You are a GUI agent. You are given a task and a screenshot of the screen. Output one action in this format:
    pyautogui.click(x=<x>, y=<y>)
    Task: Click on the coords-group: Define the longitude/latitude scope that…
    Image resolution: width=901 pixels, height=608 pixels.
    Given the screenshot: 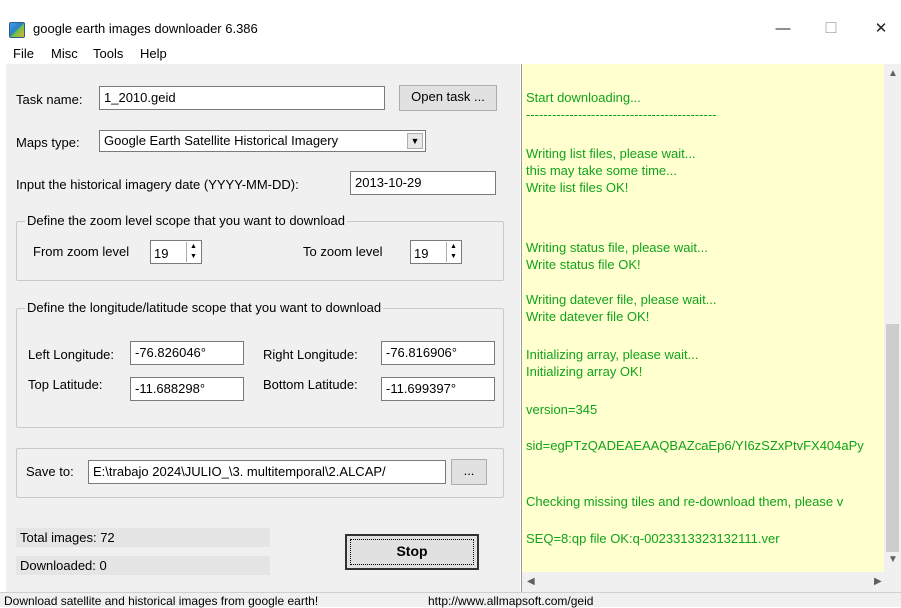 What is the action you would take?
    pyautogui.click(x=260, y=364)
    